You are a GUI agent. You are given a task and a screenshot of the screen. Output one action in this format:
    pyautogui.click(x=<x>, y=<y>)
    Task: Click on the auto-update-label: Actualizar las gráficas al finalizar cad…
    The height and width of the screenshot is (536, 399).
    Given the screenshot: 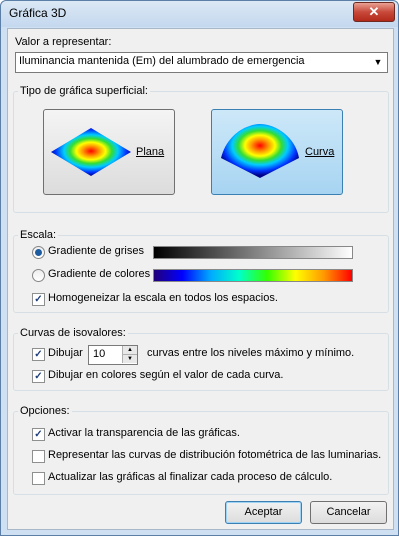 What is the action you would take?
    pyautogui.click(x=190, y=477)
    